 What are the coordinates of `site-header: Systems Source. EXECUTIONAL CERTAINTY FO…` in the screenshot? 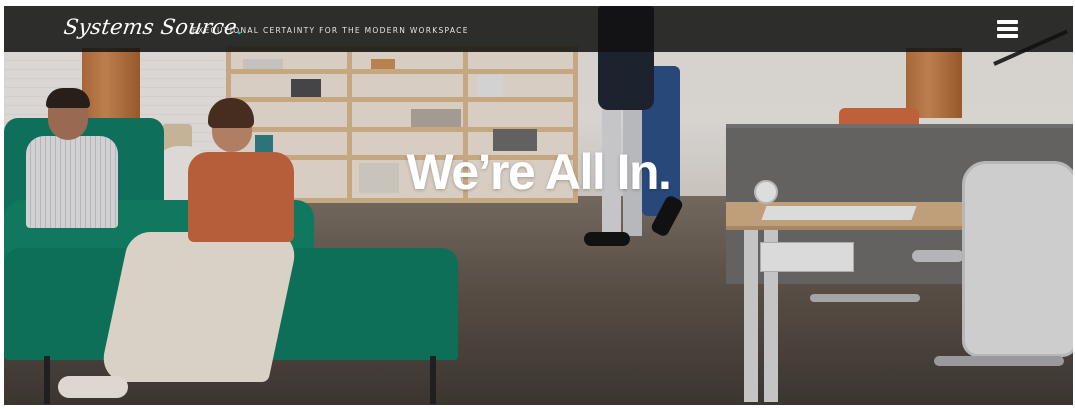 It's located at (538, 29).